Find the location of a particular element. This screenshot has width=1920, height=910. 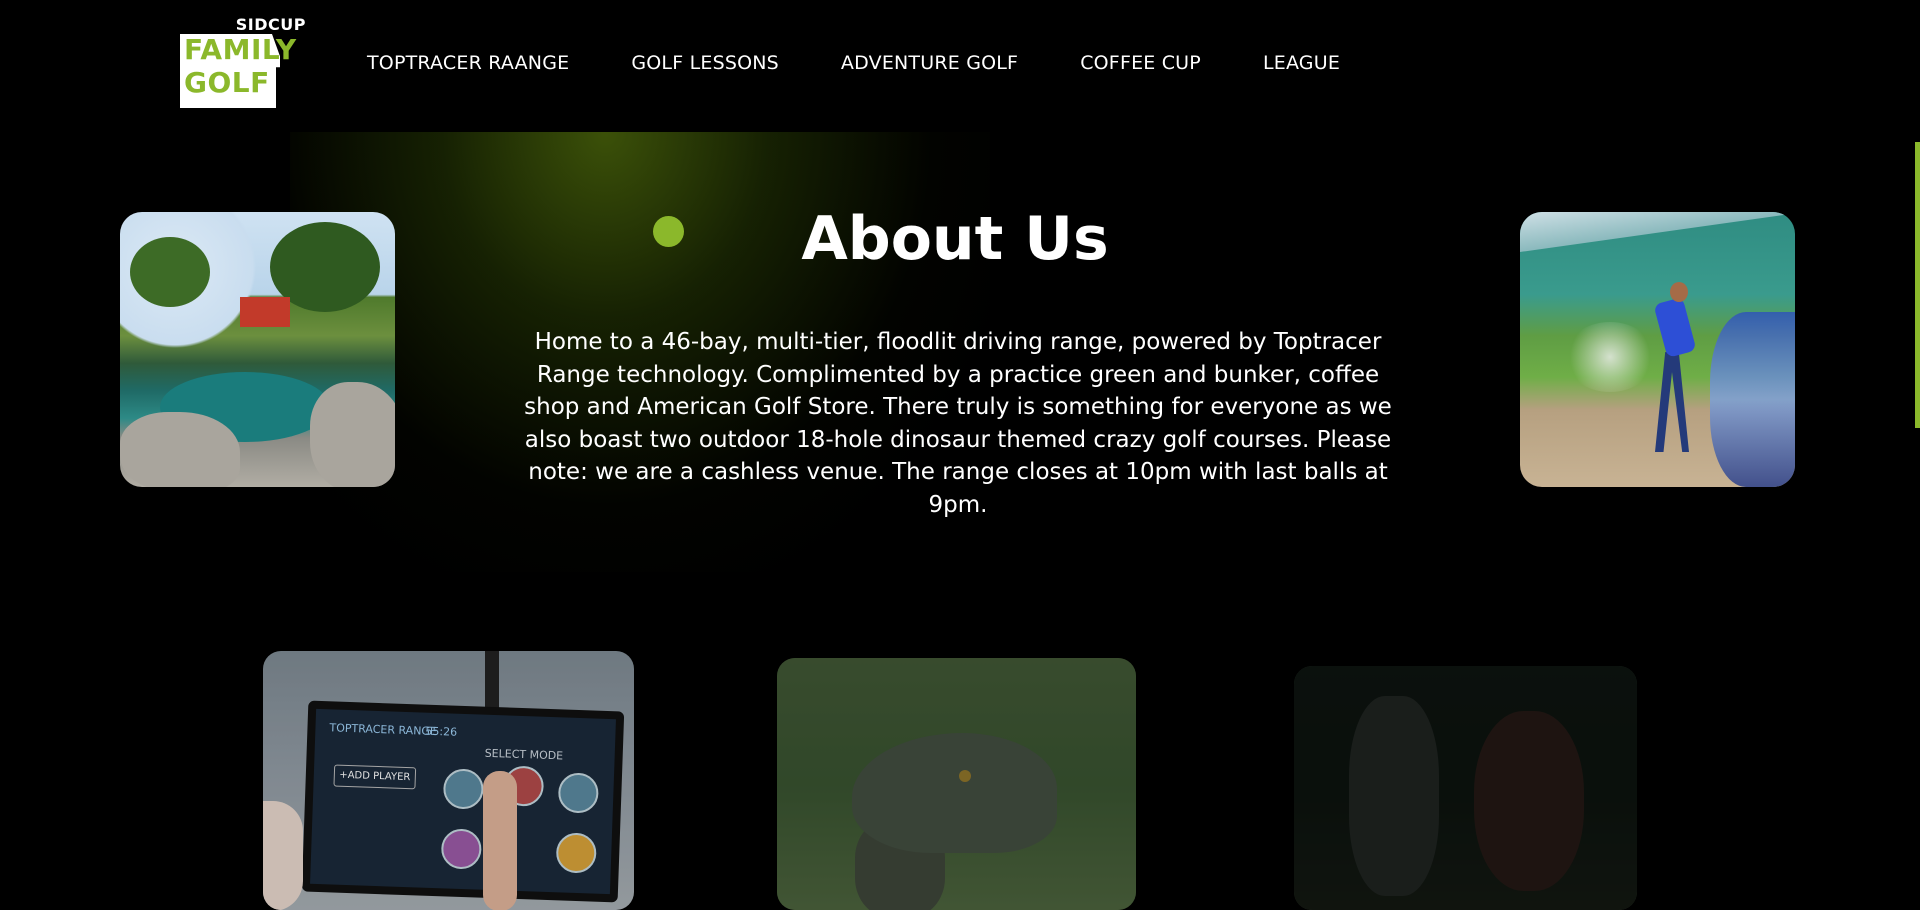

sand-spray-shape is located at coordinates (1610, 357).